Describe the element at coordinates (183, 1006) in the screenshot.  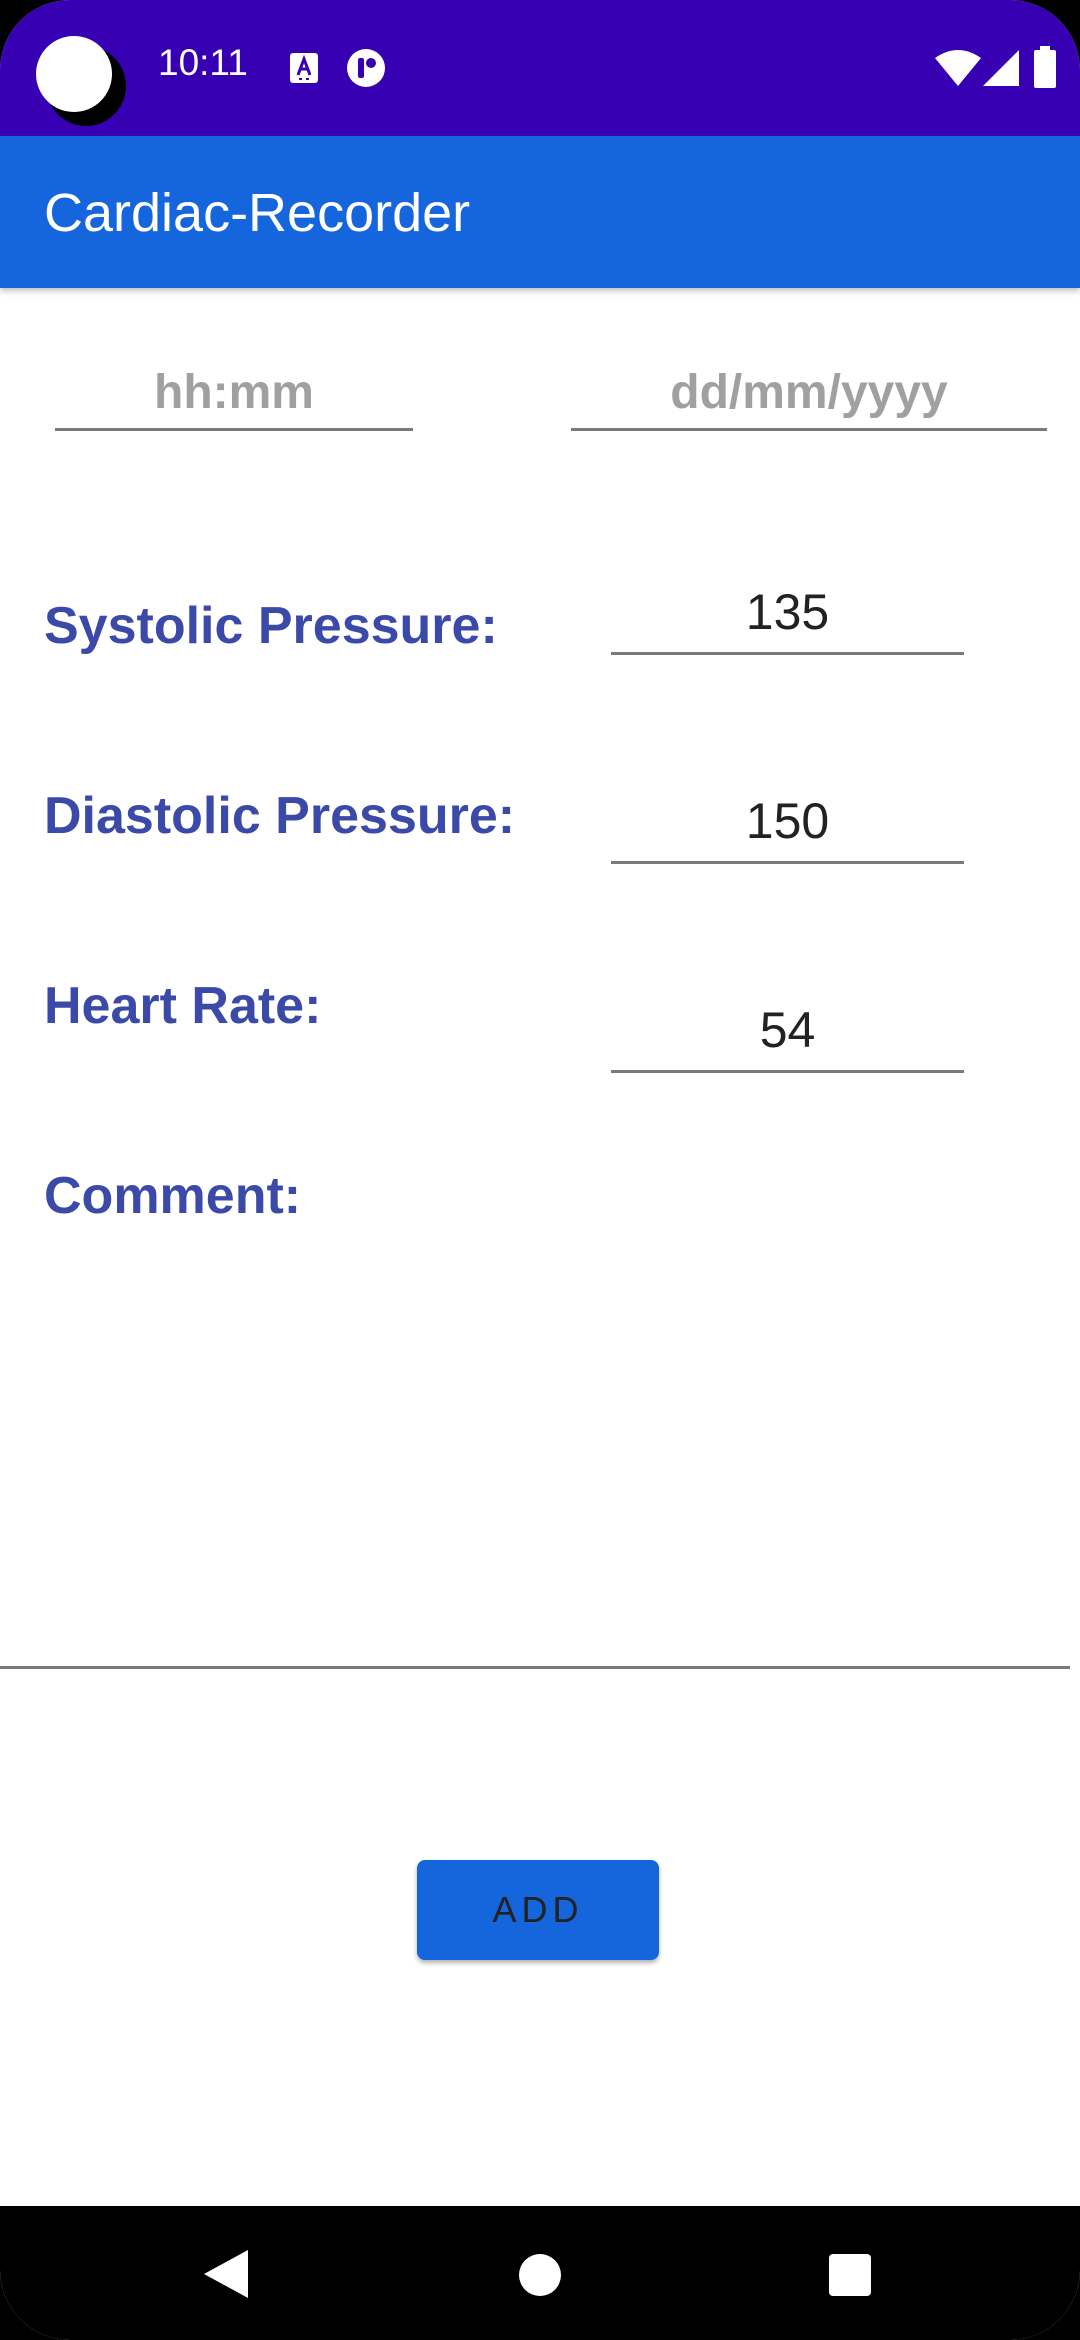
I see `heart-rate-label: Heart Rate:` at that location.